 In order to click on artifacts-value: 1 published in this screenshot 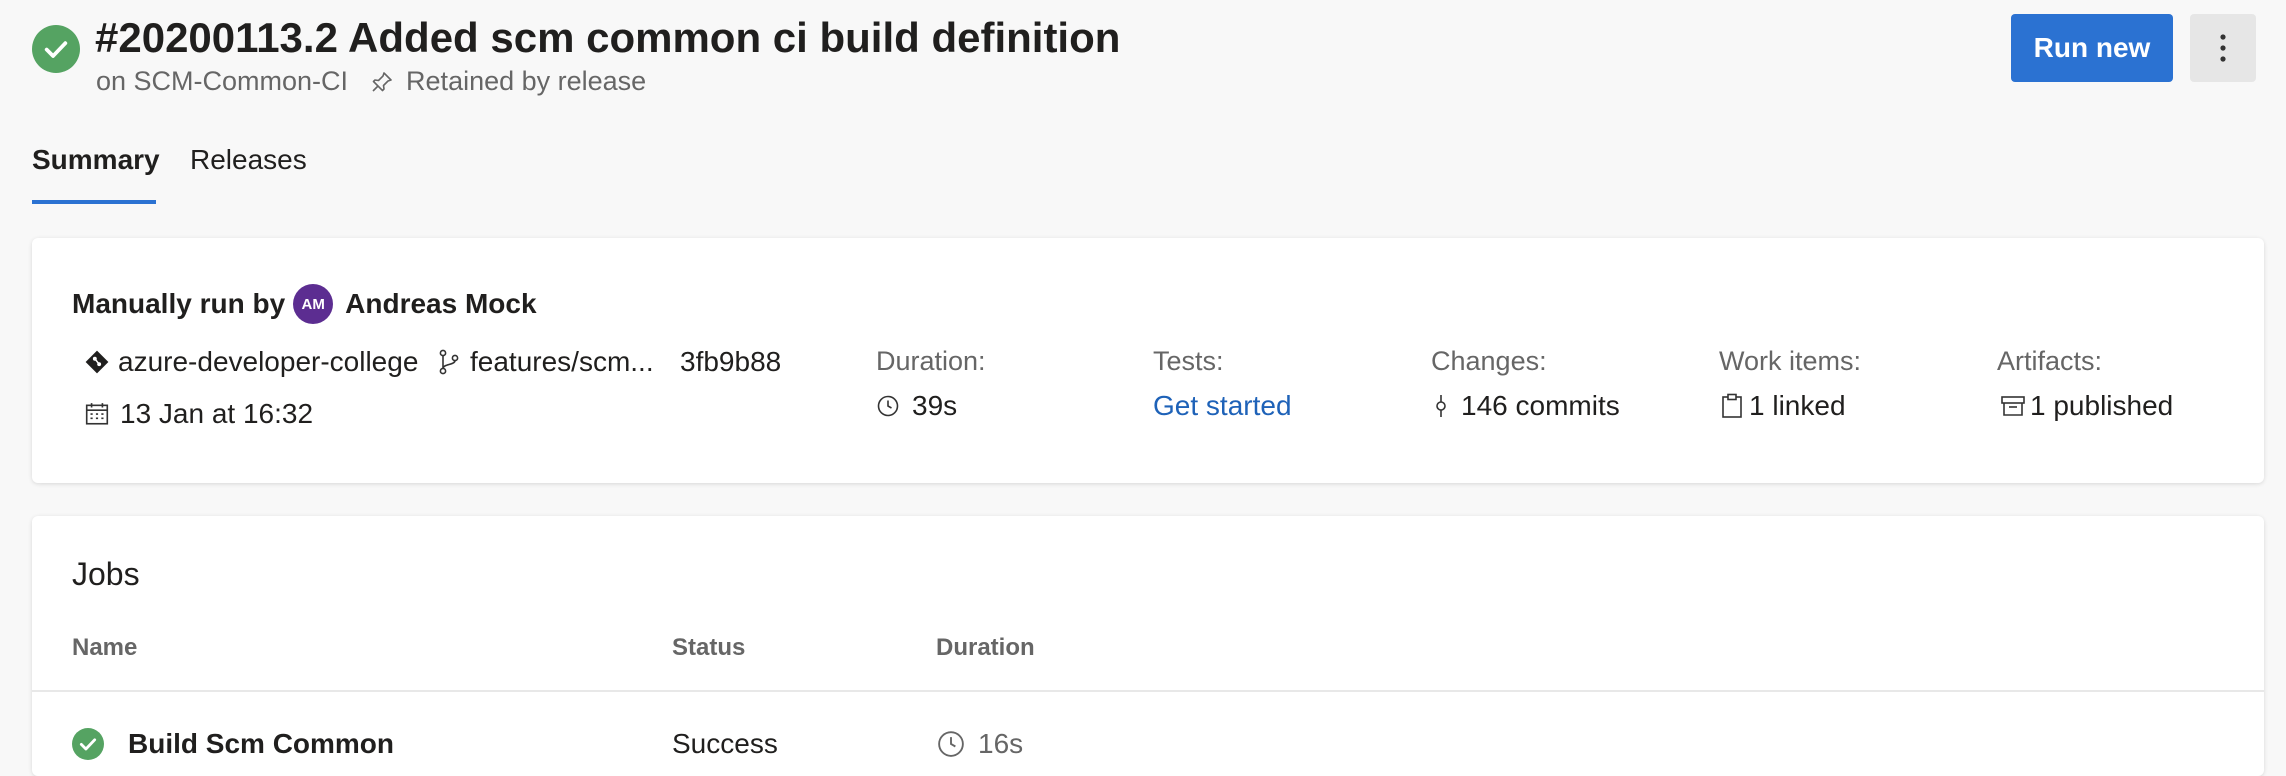, I will do `click(2086, 406)`.